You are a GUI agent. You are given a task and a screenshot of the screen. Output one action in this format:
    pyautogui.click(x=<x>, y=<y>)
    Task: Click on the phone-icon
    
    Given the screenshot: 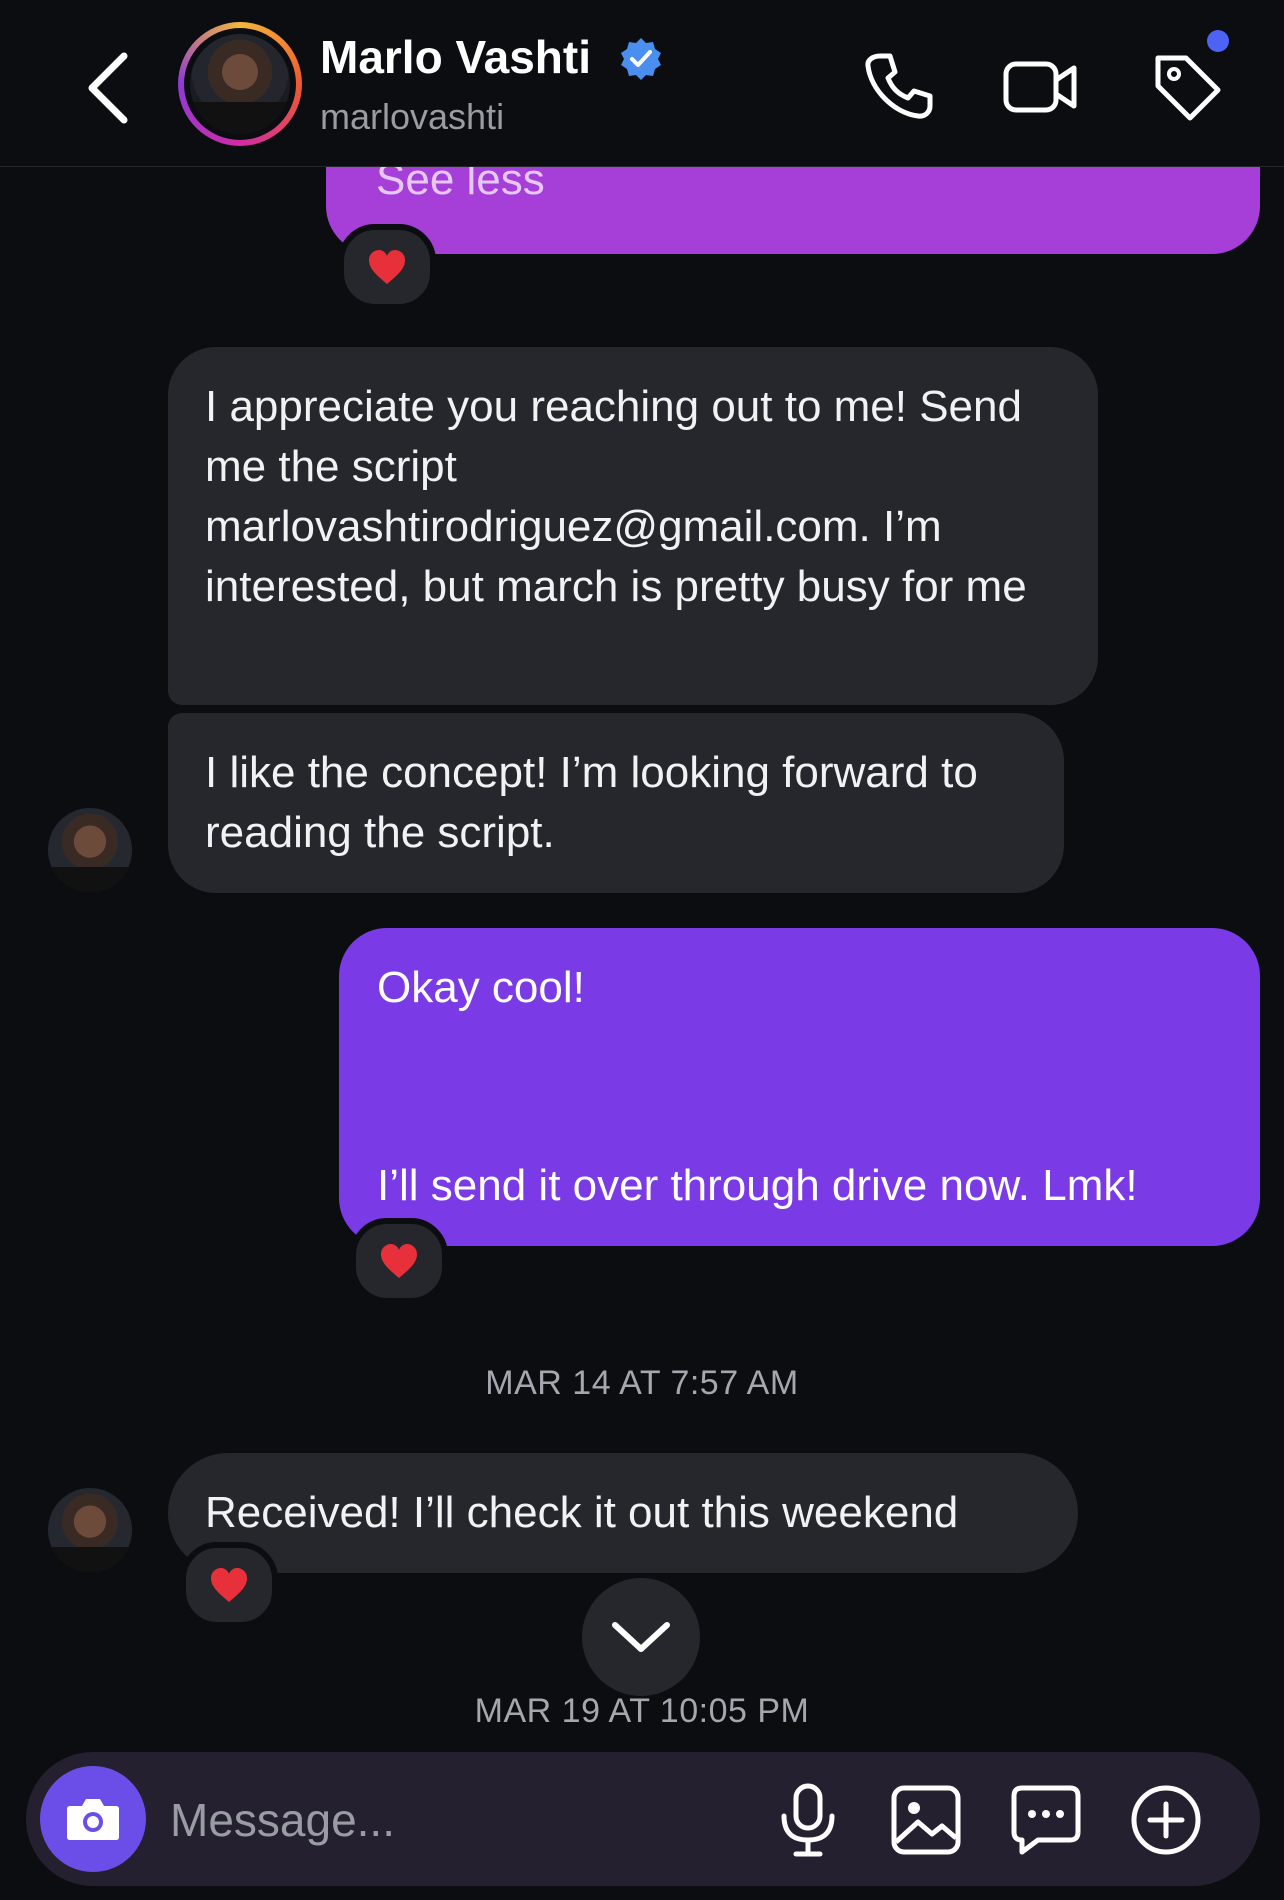 What is the action you would take?
    pyautogui.click(x=898, y=86)
    